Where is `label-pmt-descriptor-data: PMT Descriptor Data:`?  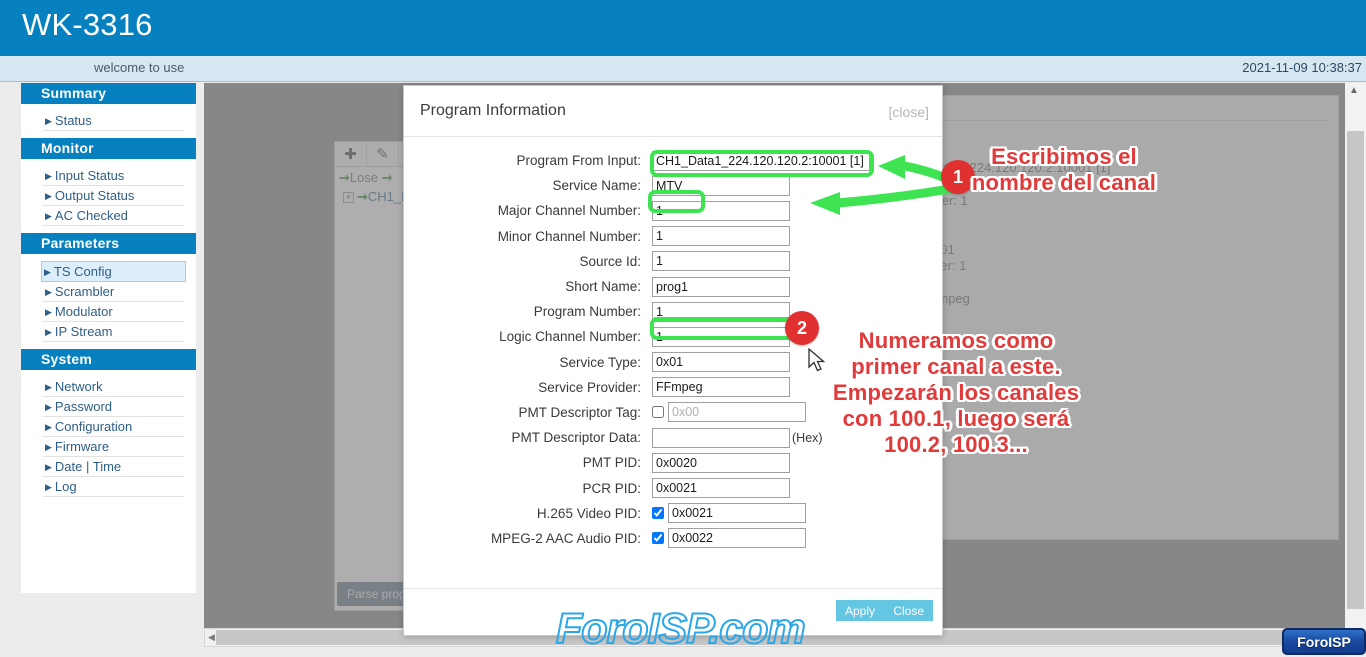
label-pmt-descriptor-data: PMT Descriptor Data: is located at coordinates (576, 438).